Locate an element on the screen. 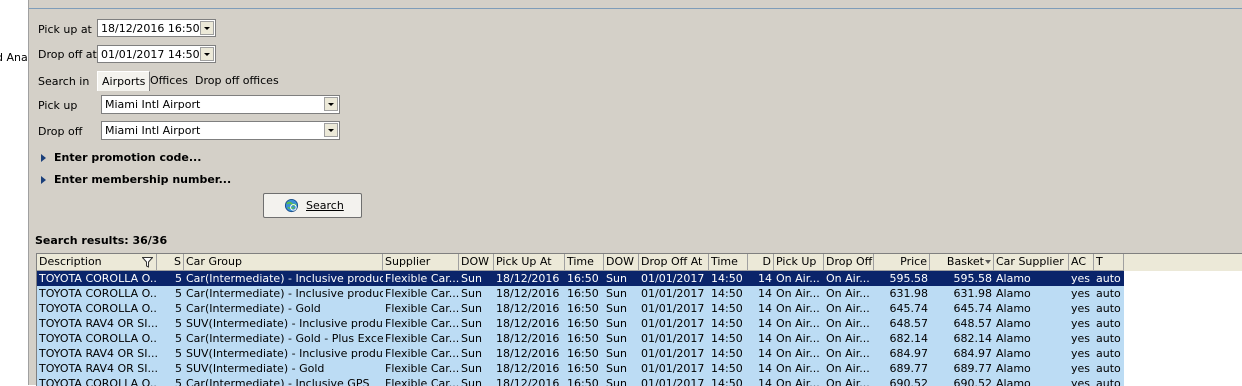 The height and width of the screenshot is (386, 1242). cell-ac: yes is located at coordinates (1081, 293).